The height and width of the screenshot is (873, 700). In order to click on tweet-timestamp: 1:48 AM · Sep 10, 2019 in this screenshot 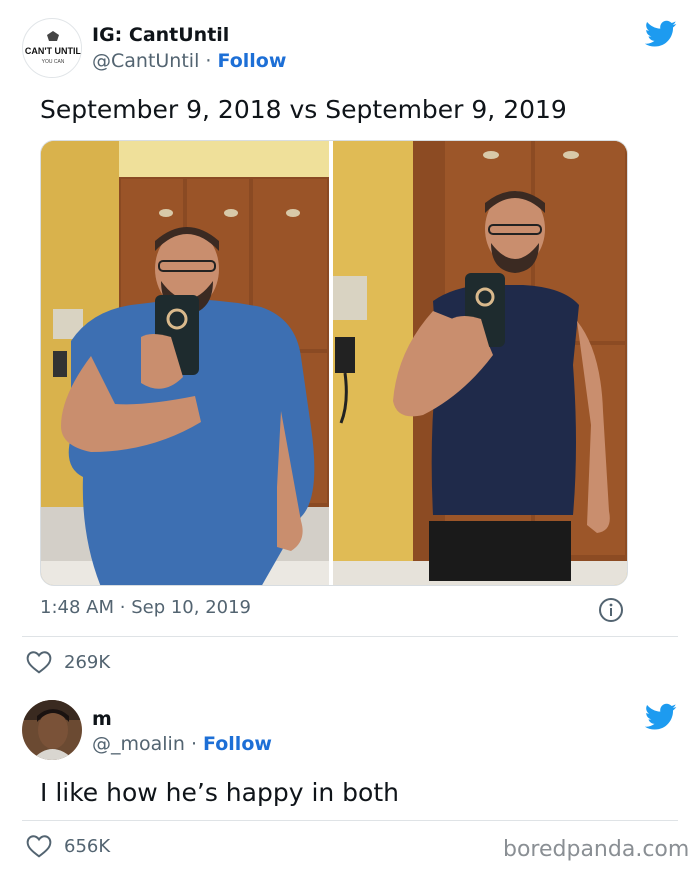, I will do `click(145, 607)`.